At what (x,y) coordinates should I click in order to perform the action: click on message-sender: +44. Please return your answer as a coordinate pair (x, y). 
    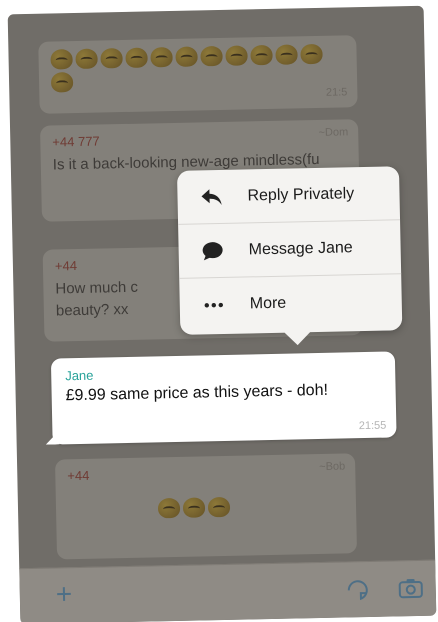
    Looking at the image, I should click on (78, 475).